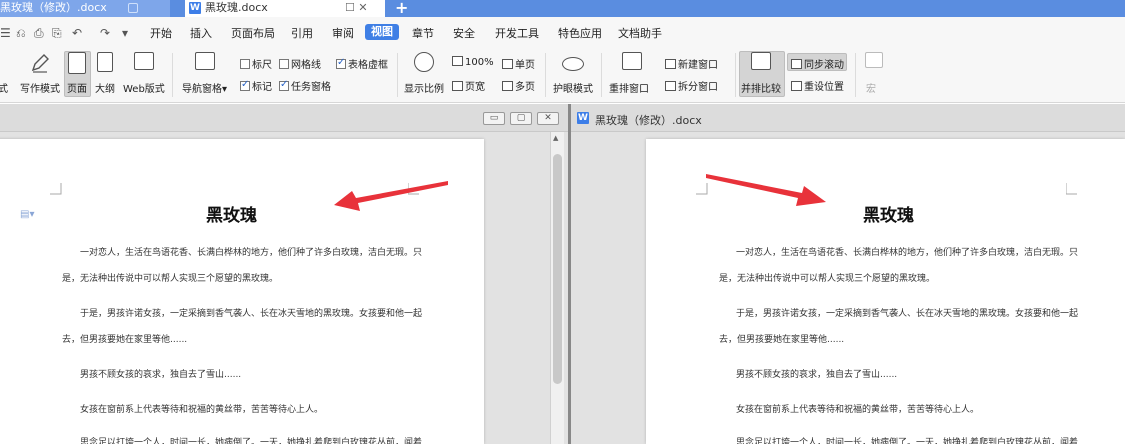  Describe the element at coordinates (105, 33) in the screenshot. I see `redo-icon: ↷` at that location.